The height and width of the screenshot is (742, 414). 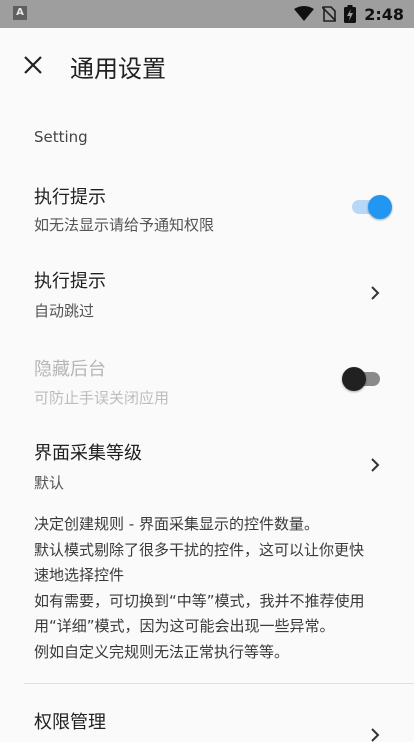 I want to click on status-bar: A 2:48, so click(x=207, y=14).